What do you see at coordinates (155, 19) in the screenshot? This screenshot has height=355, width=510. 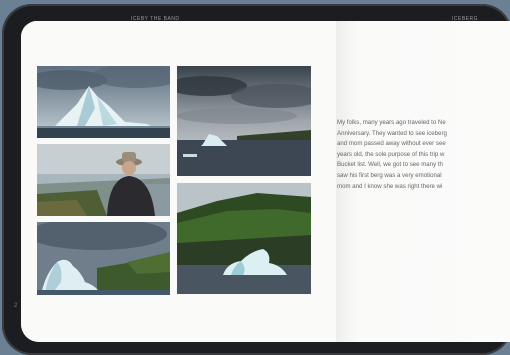 I see `left-running-head: ICEBY THE BAND` at bounding box center [155, 19].